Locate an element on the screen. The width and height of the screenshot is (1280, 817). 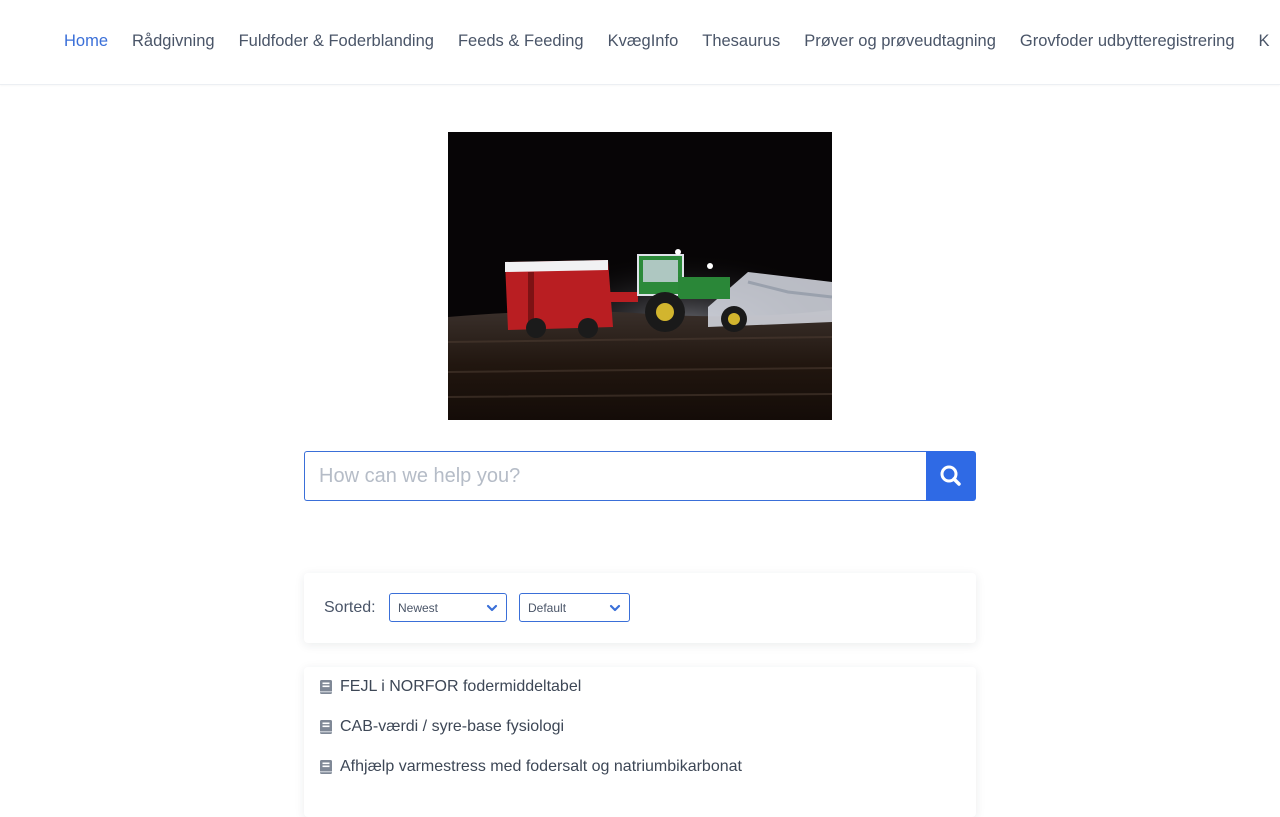
sort-bar: Sorted: Newest Default is located at coordinates (640, 608).